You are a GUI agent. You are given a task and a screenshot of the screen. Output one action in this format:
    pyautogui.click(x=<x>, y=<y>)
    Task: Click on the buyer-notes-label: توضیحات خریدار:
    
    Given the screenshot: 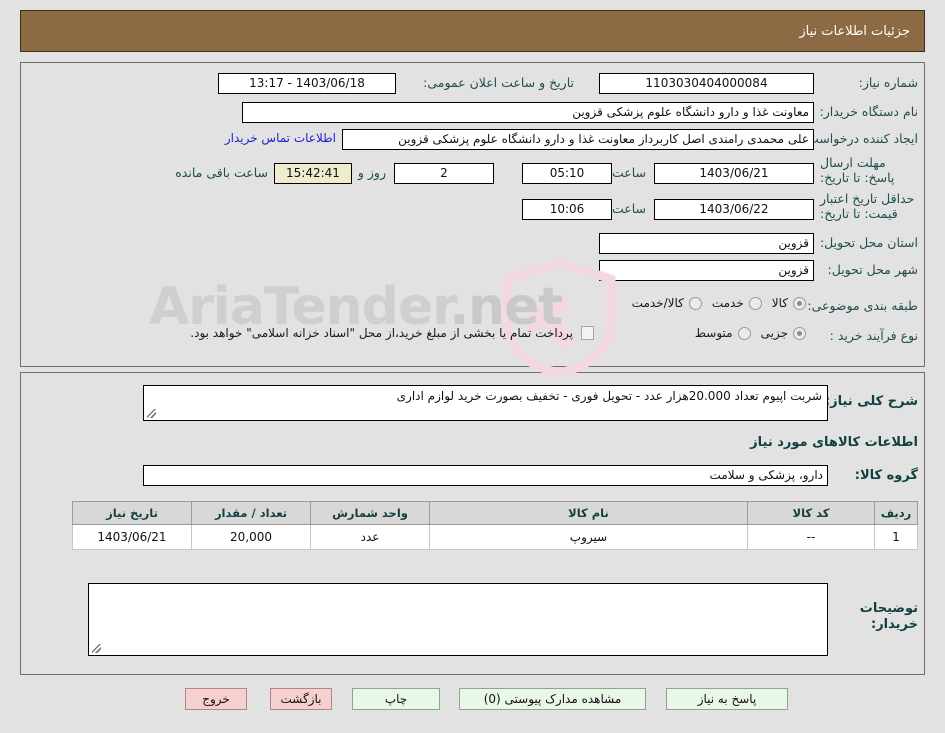 What is the action you would take?
    pyautogui.click(x=888, y=616)
    